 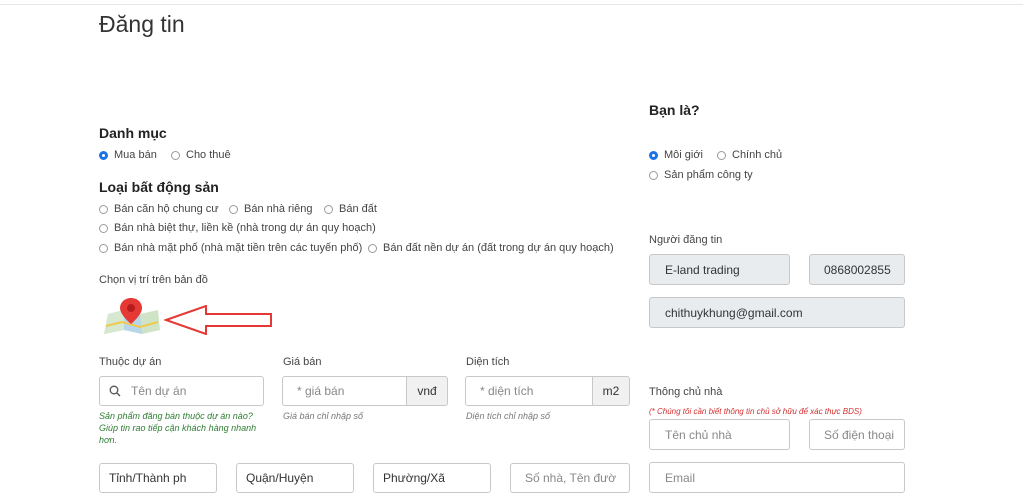 I want to click on radio-chinh-chu: Chính chủ, so click(x=749, y=155).